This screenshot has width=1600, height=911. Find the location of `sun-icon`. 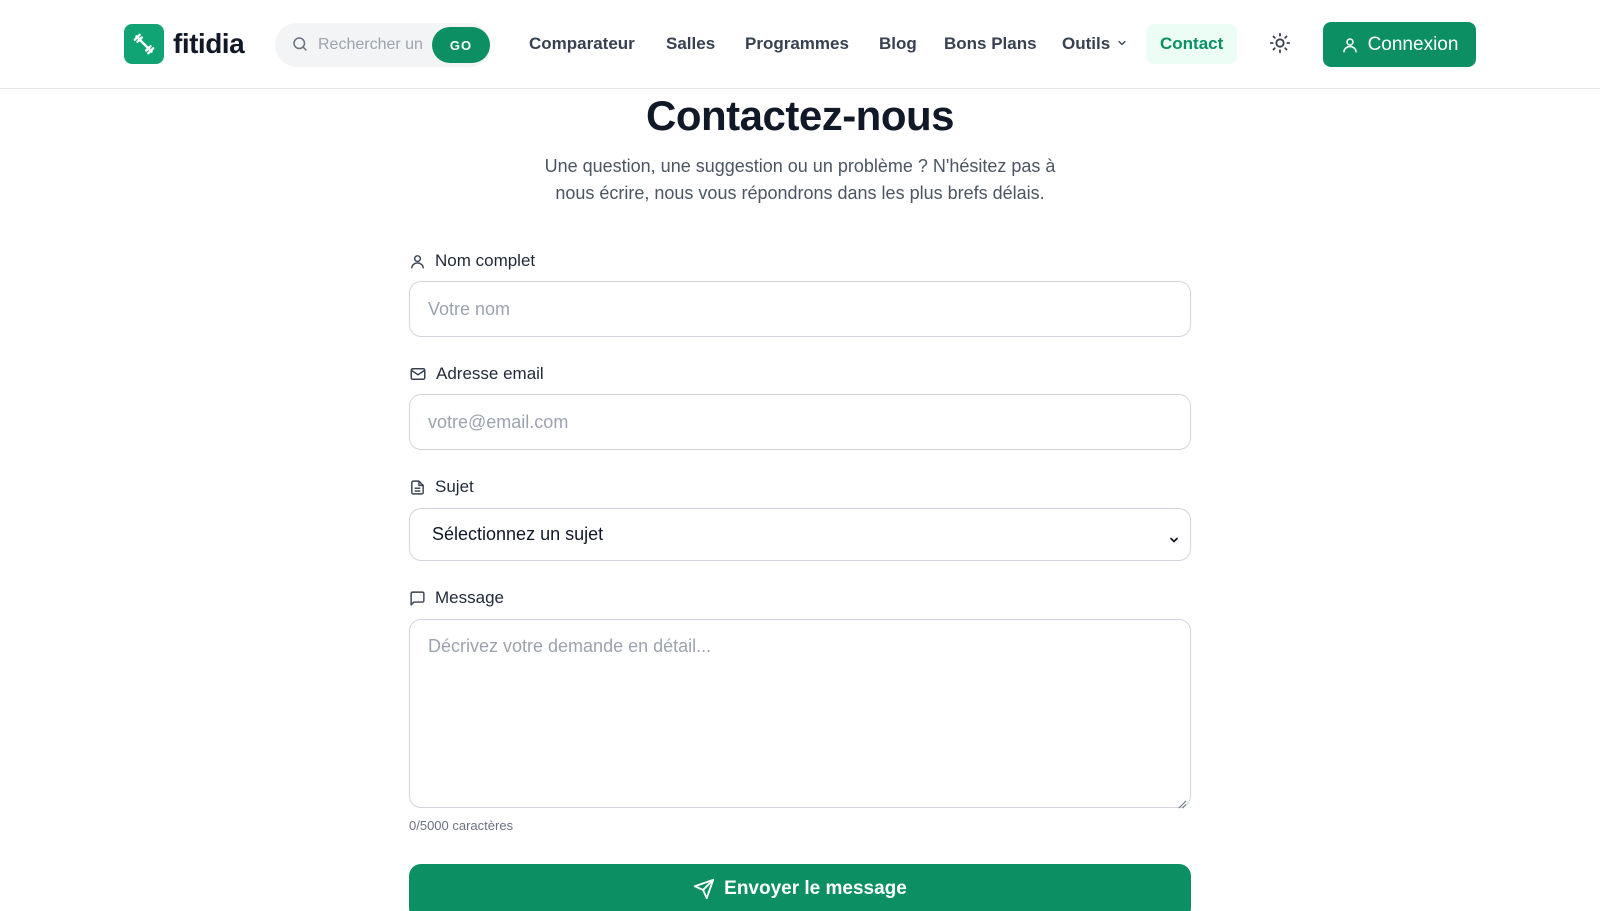

sun-icon is located at coordinates (1280, 45).